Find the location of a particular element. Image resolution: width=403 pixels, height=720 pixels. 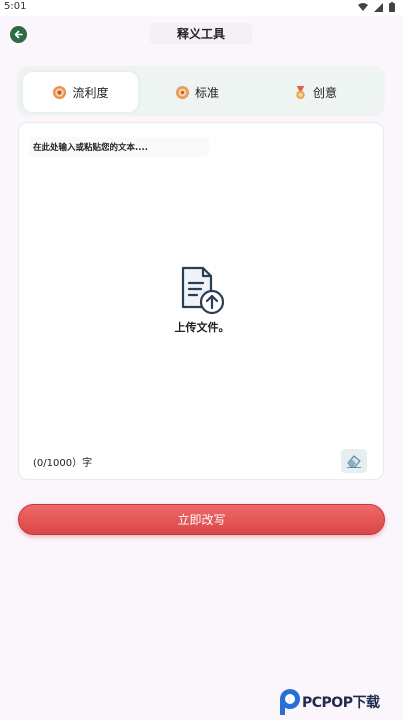

tab-creative: 创意 is located at coordinates (315, 92).